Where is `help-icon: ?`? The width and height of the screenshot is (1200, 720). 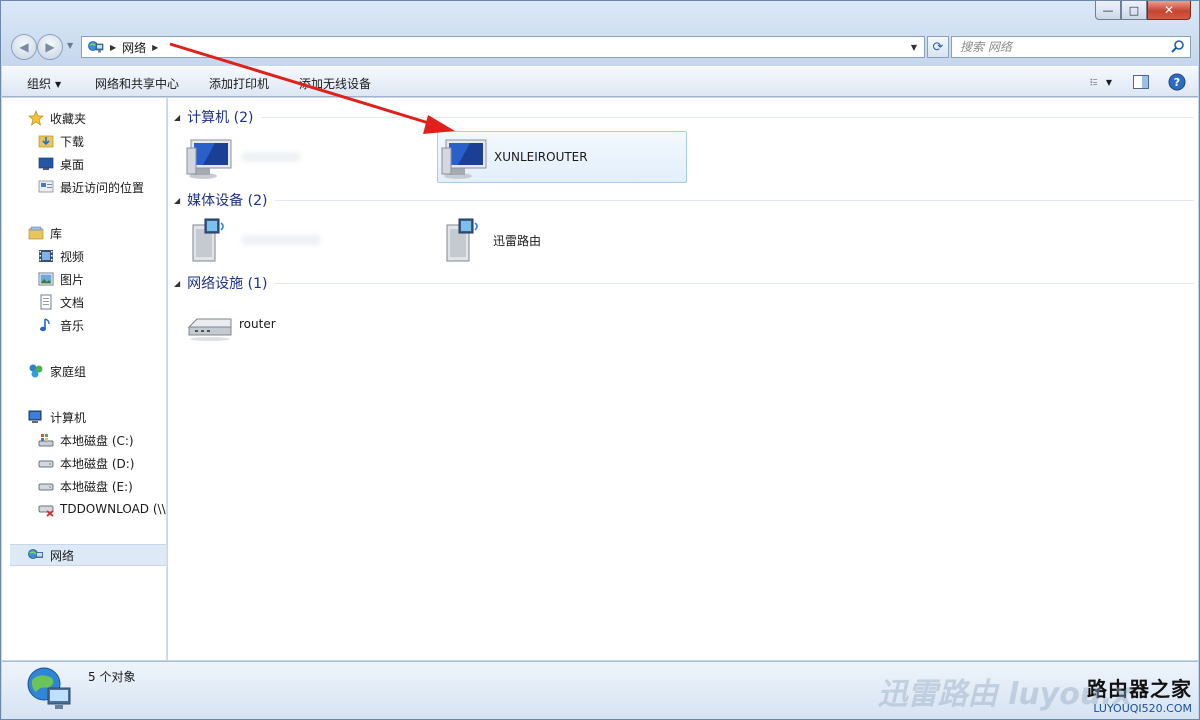 help-icon: ? is located at coordinates (1177, 82).